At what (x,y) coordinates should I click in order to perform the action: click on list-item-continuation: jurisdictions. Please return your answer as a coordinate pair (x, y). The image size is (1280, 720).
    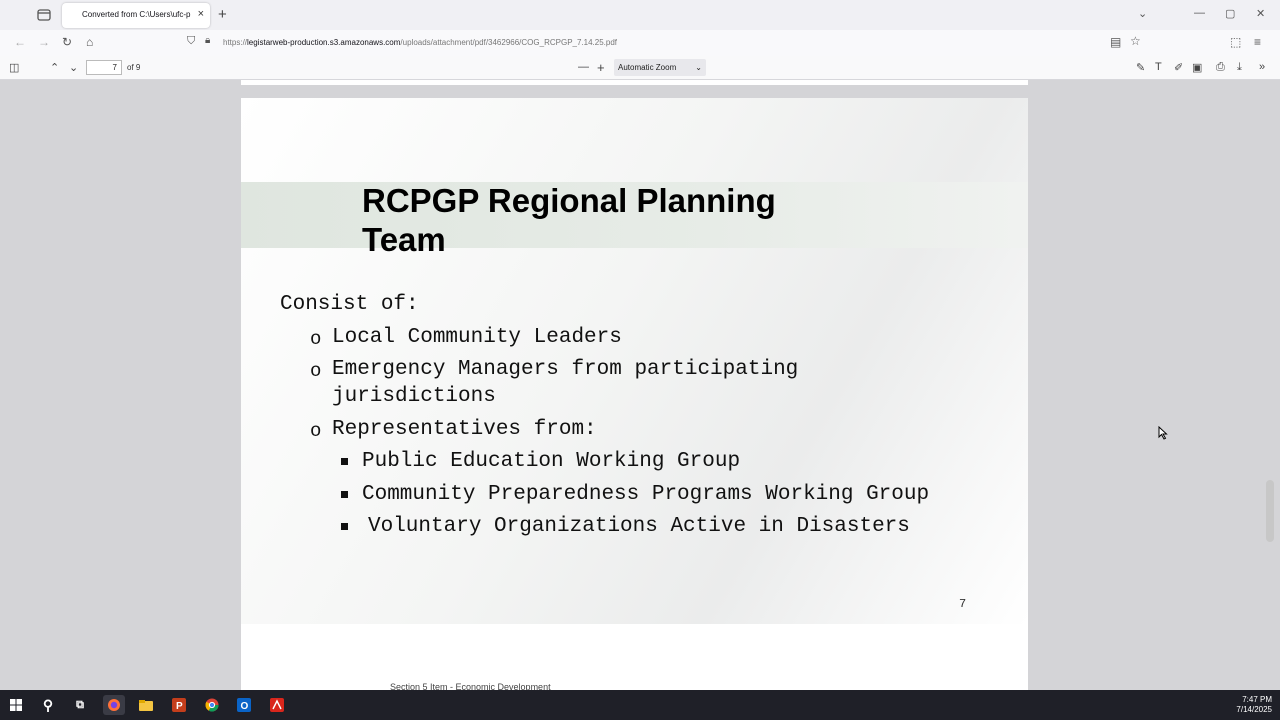
    Looking at the image, I should click on (414, 396).